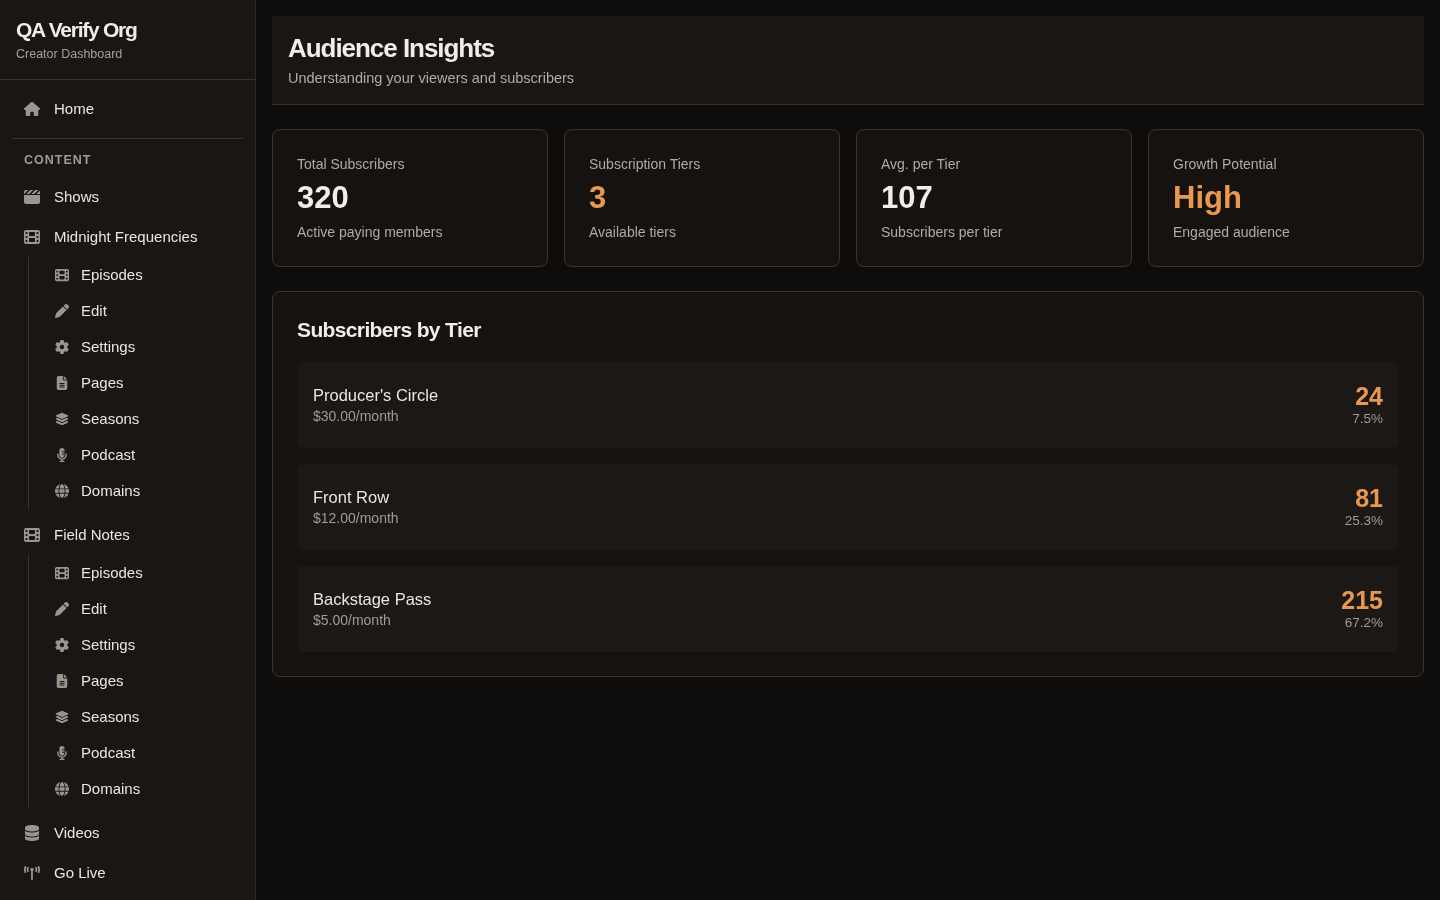 The width and height of the screenshot is (1440, 900). I want to click on stat-value: 3, so click(598, 198).